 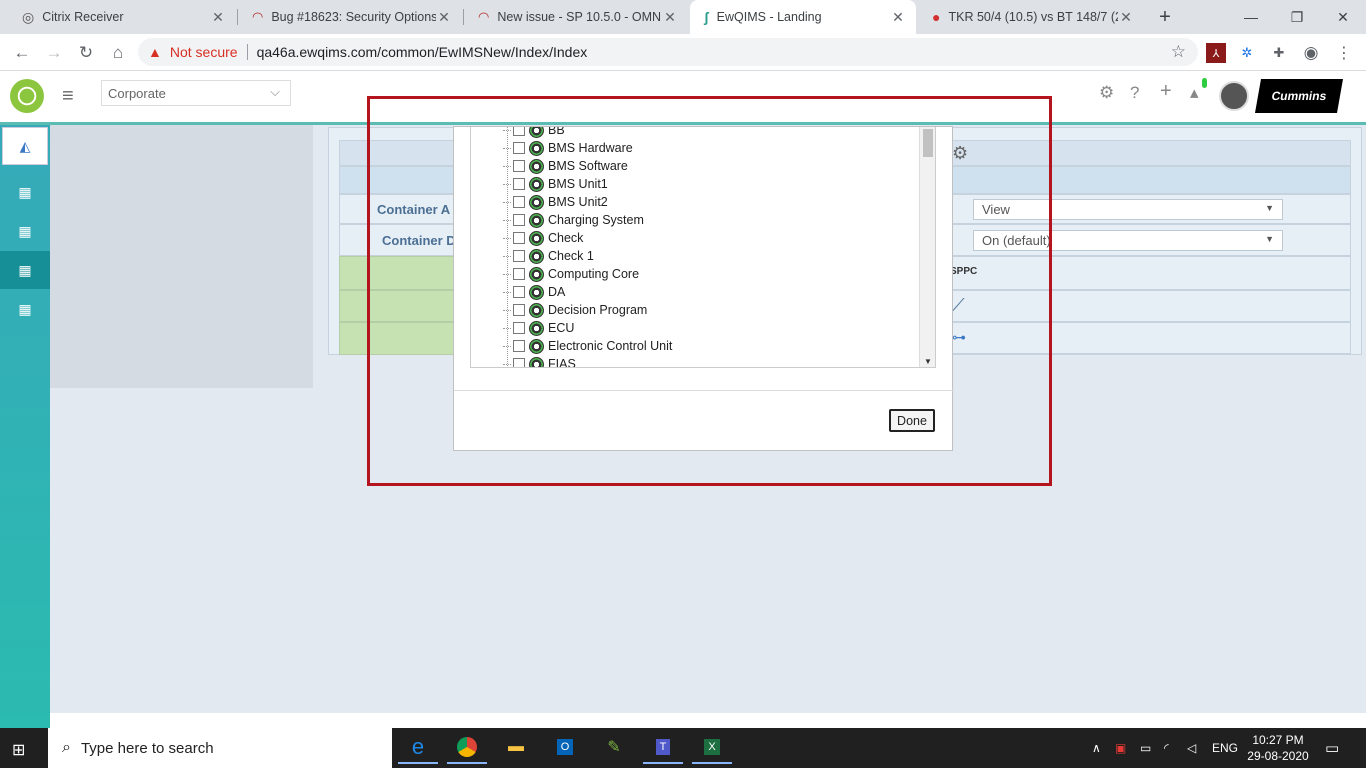 I want to click on flowchart-icon: ⊶, so click(x=959, y=337).